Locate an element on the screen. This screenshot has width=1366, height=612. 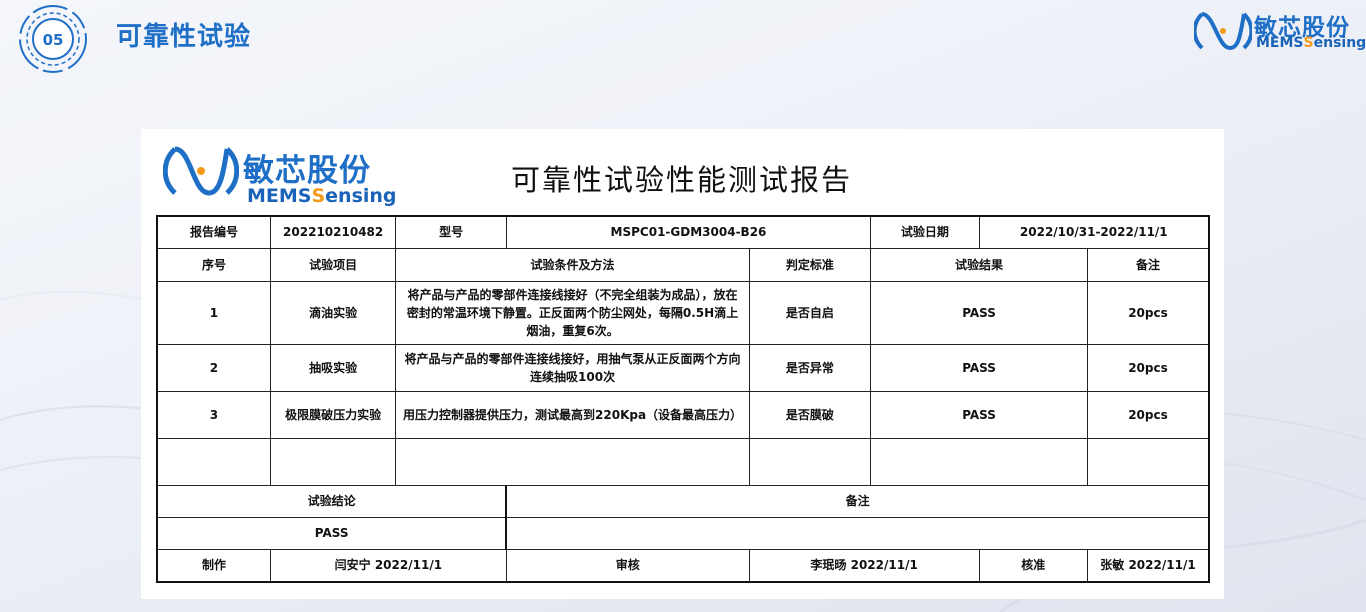
conclusion-header-row: 试验结论 备注 is located at coordinates (683, 501).